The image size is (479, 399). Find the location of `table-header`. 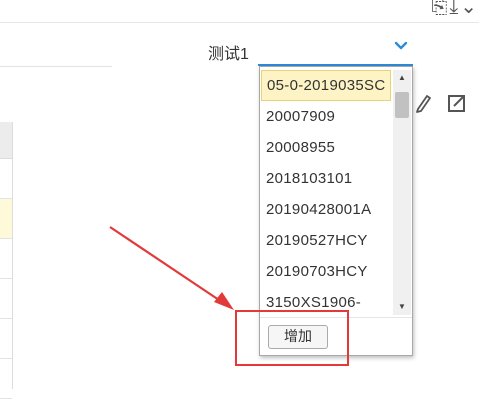

table-header is located at coordinates (6, 140).